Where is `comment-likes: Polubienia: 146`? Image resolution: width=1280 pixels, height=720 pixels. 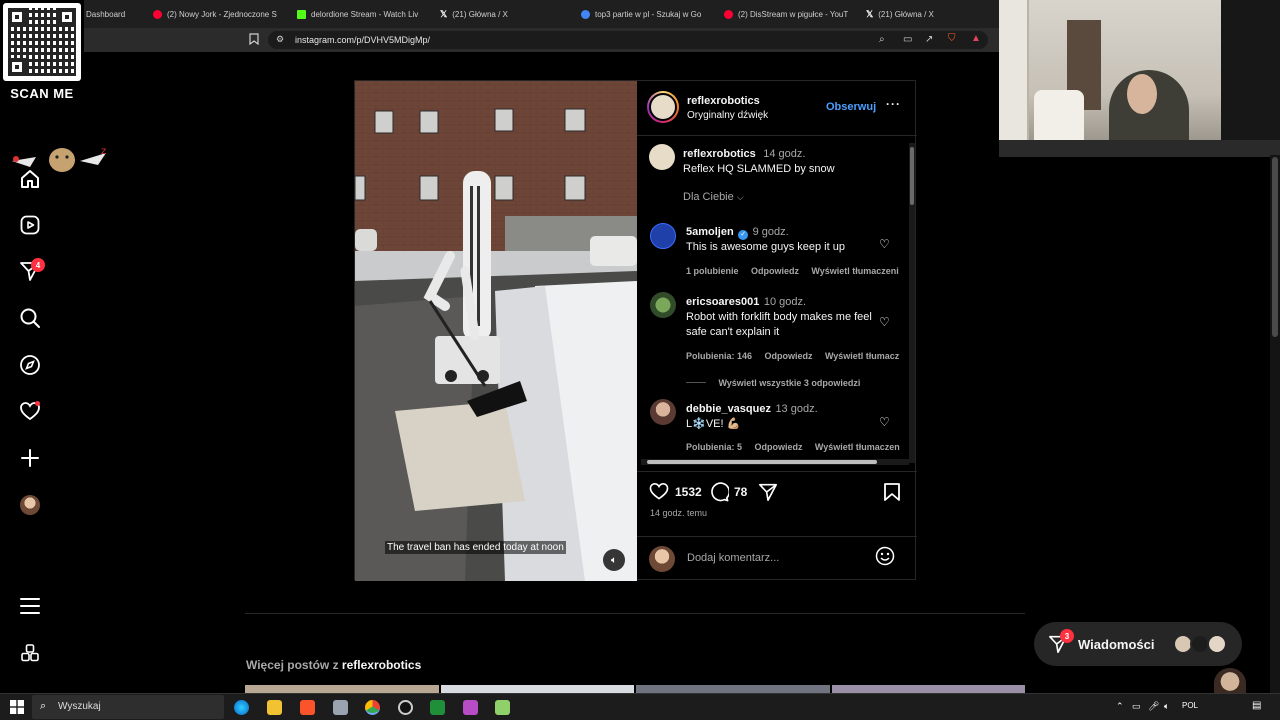
comment-likes: Polubienia: 146 is located at coordinates (719, 356).